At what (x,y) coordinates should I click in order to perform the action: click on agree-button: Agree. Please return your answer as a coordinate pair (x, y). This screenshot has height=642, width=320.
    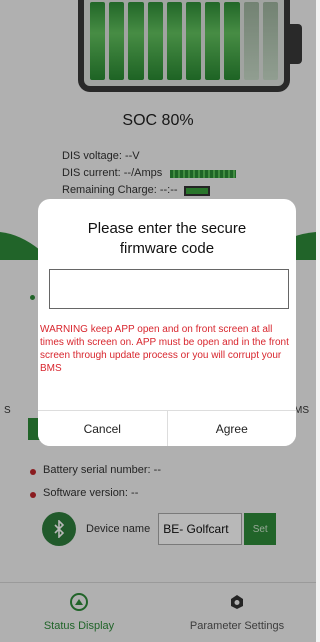
    Looking at the image, I should click on (231, 428).